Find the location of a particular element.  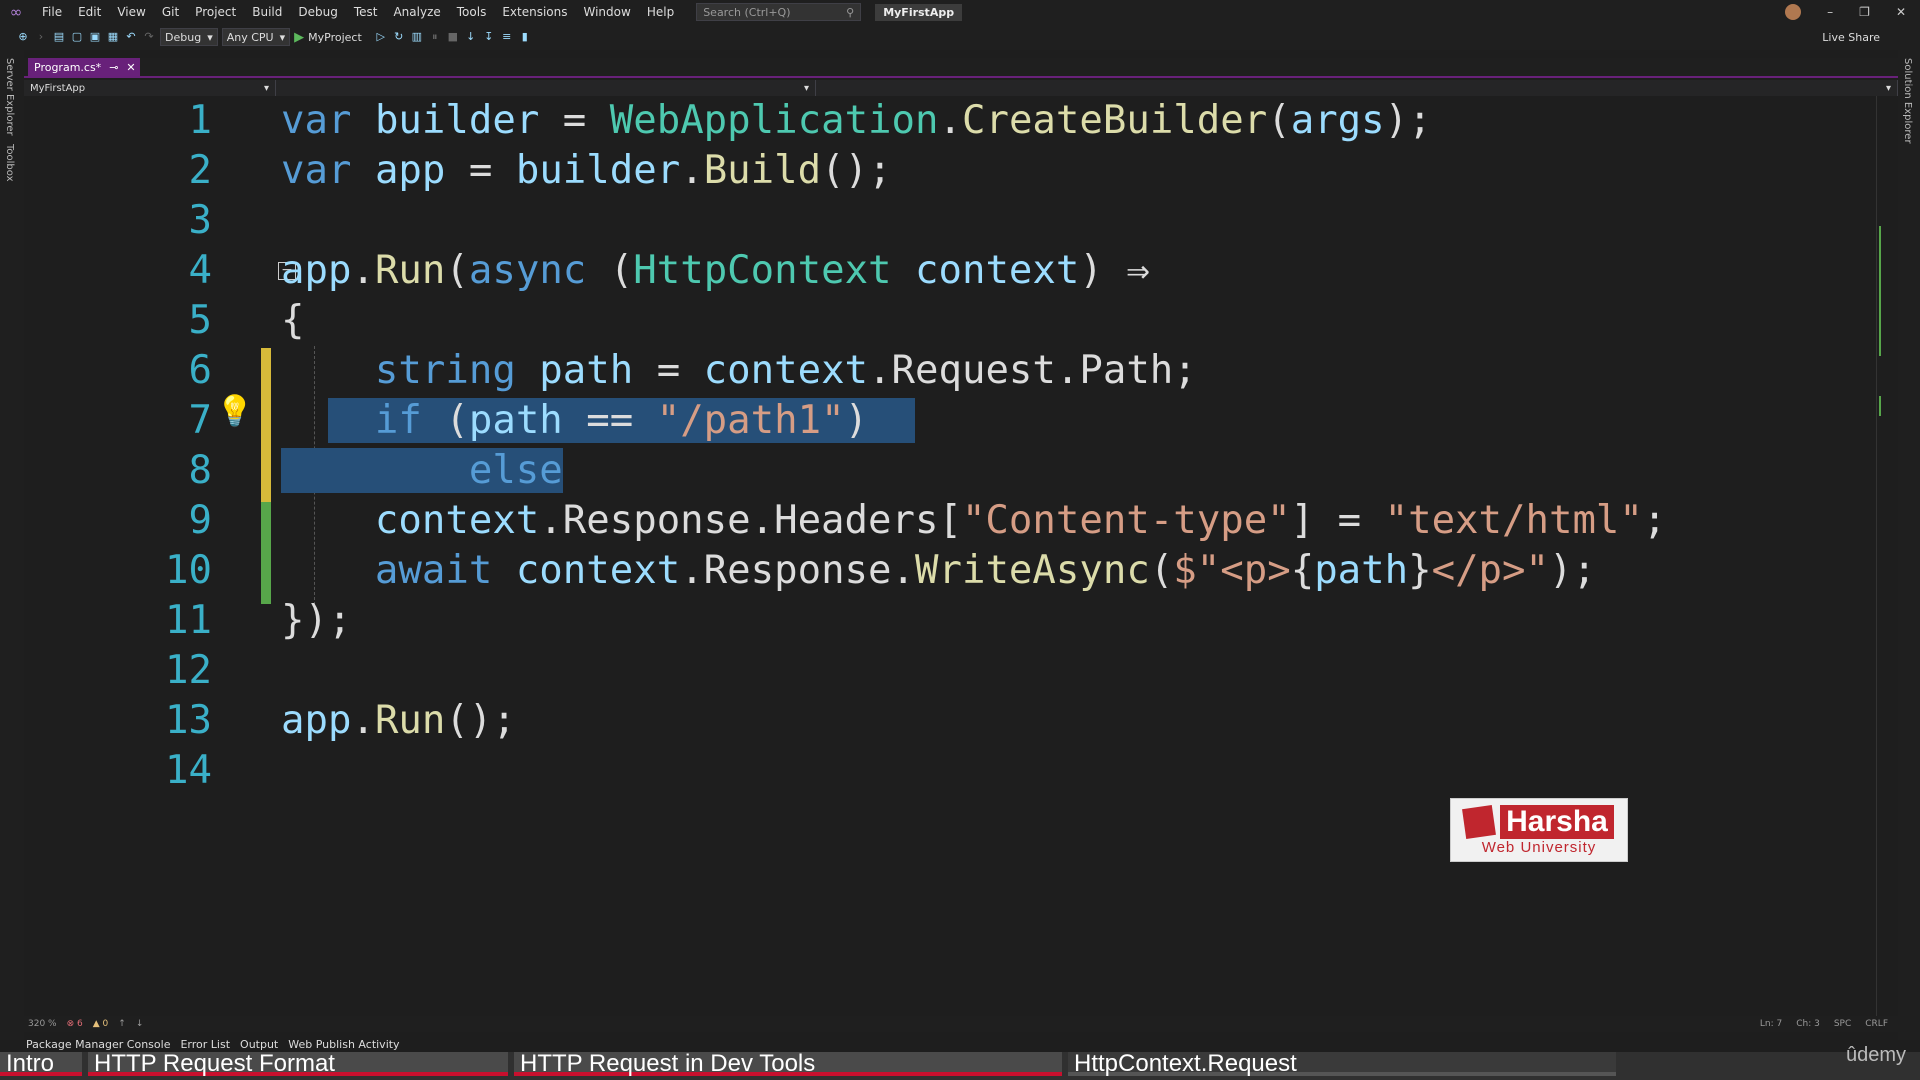

platform-select: Any CPU ▾ is located at coordinates (256, 37).